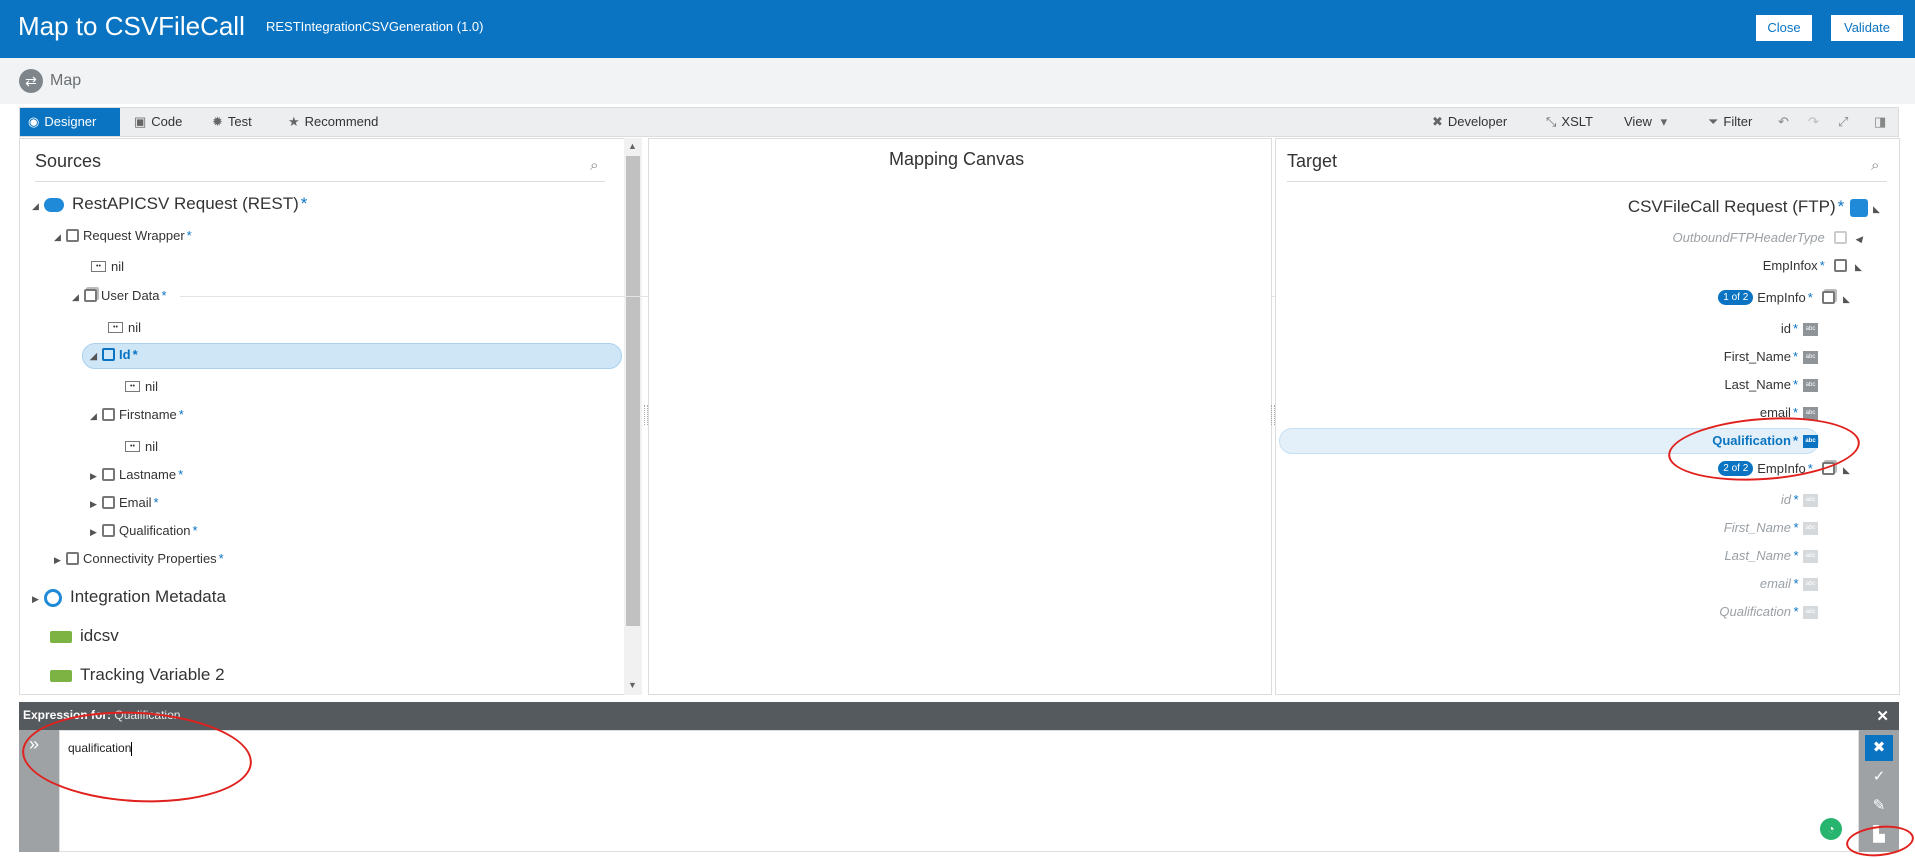 The height and width of the screenshot is (858, 1915). I want to click on scroll-thumb, so click(633, 391).